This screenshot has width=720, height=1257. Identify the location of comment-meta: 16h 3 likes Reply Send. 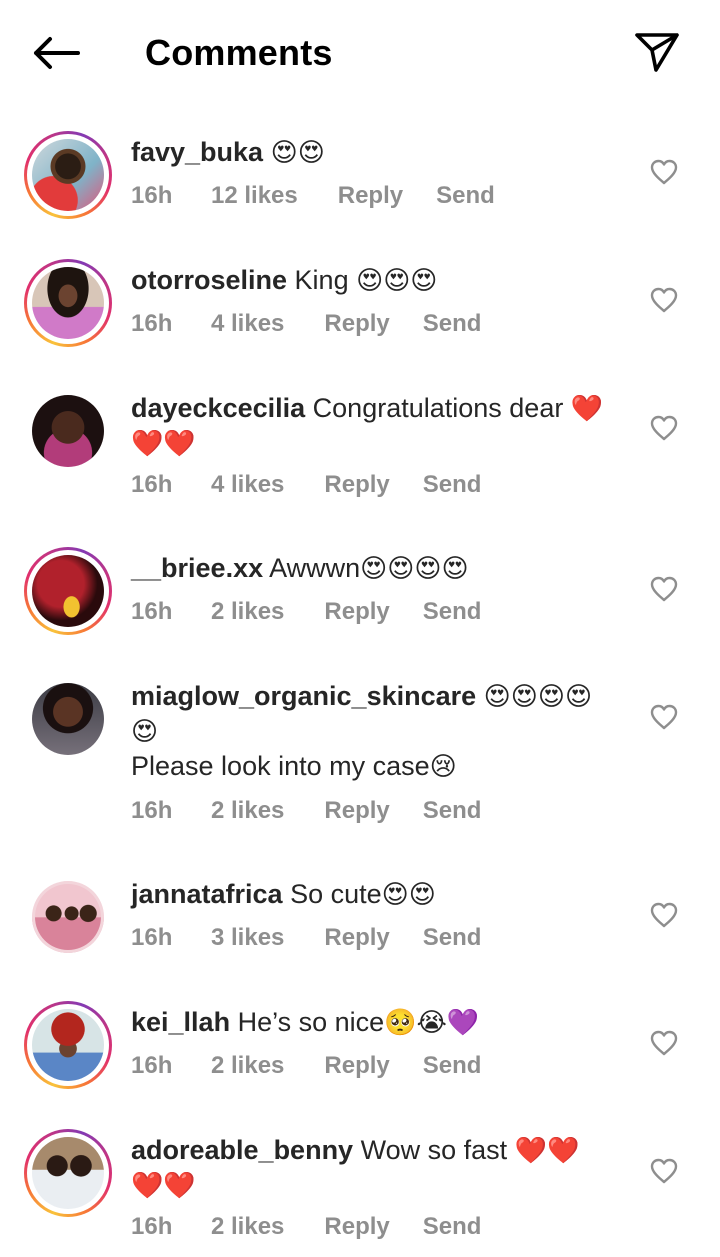
(306, 938).